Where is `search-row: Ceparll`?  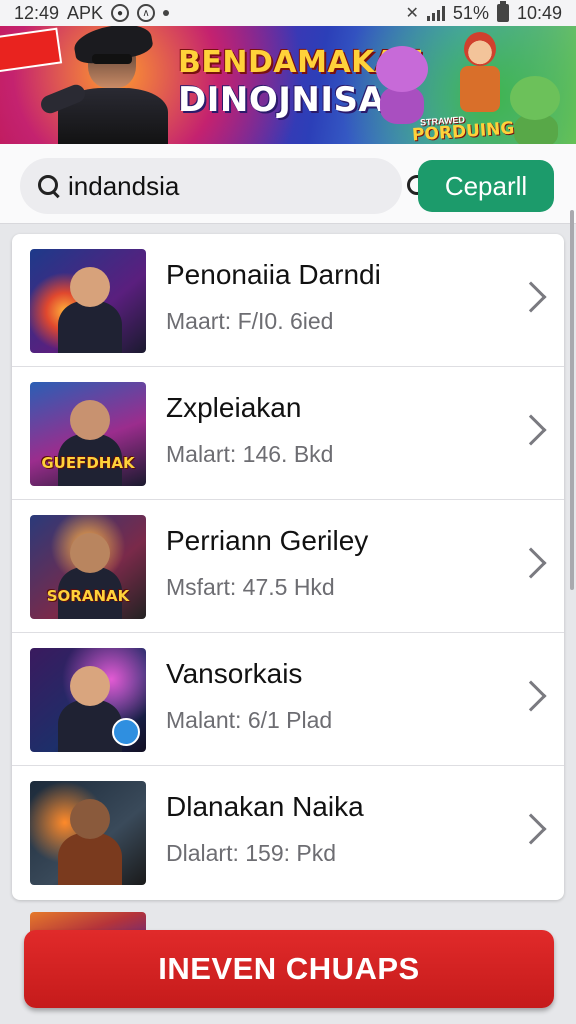
search-row: Ceparll is located at coordinates (288, 184).